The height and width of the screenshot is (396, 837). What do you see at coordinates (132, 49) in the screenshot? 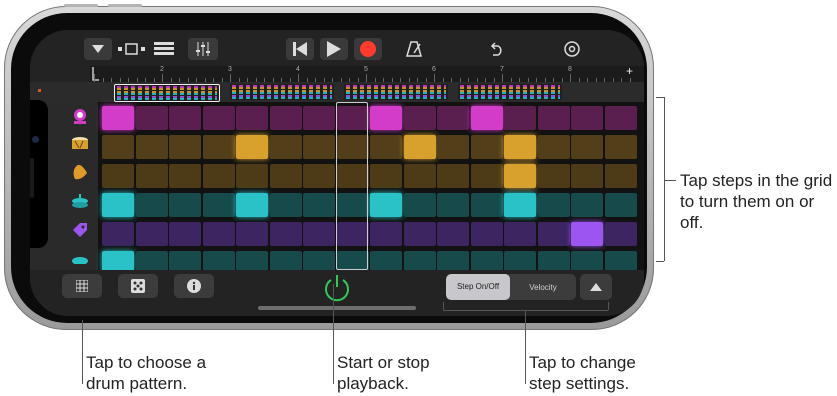
I see `view-toggle-button` at bounding box center [132, 49].